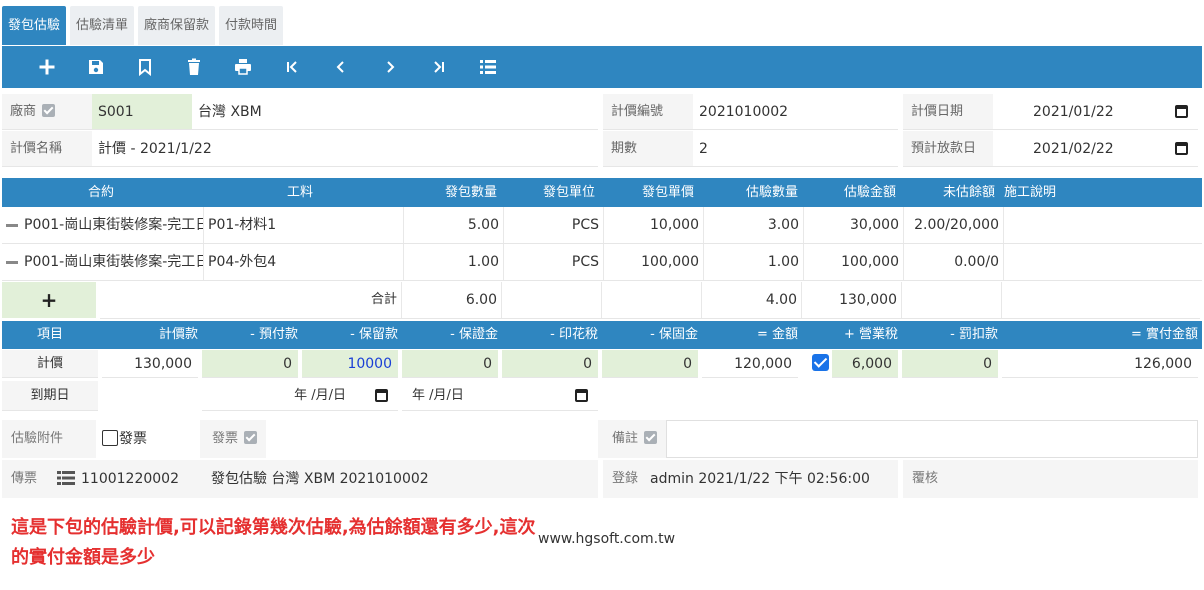 This screenshot has height=590, width=1204. What do you see at coordinates (454, 225) in the screenshot?
I see `cell-qty: 5.00` at bounding box center [454, 225].